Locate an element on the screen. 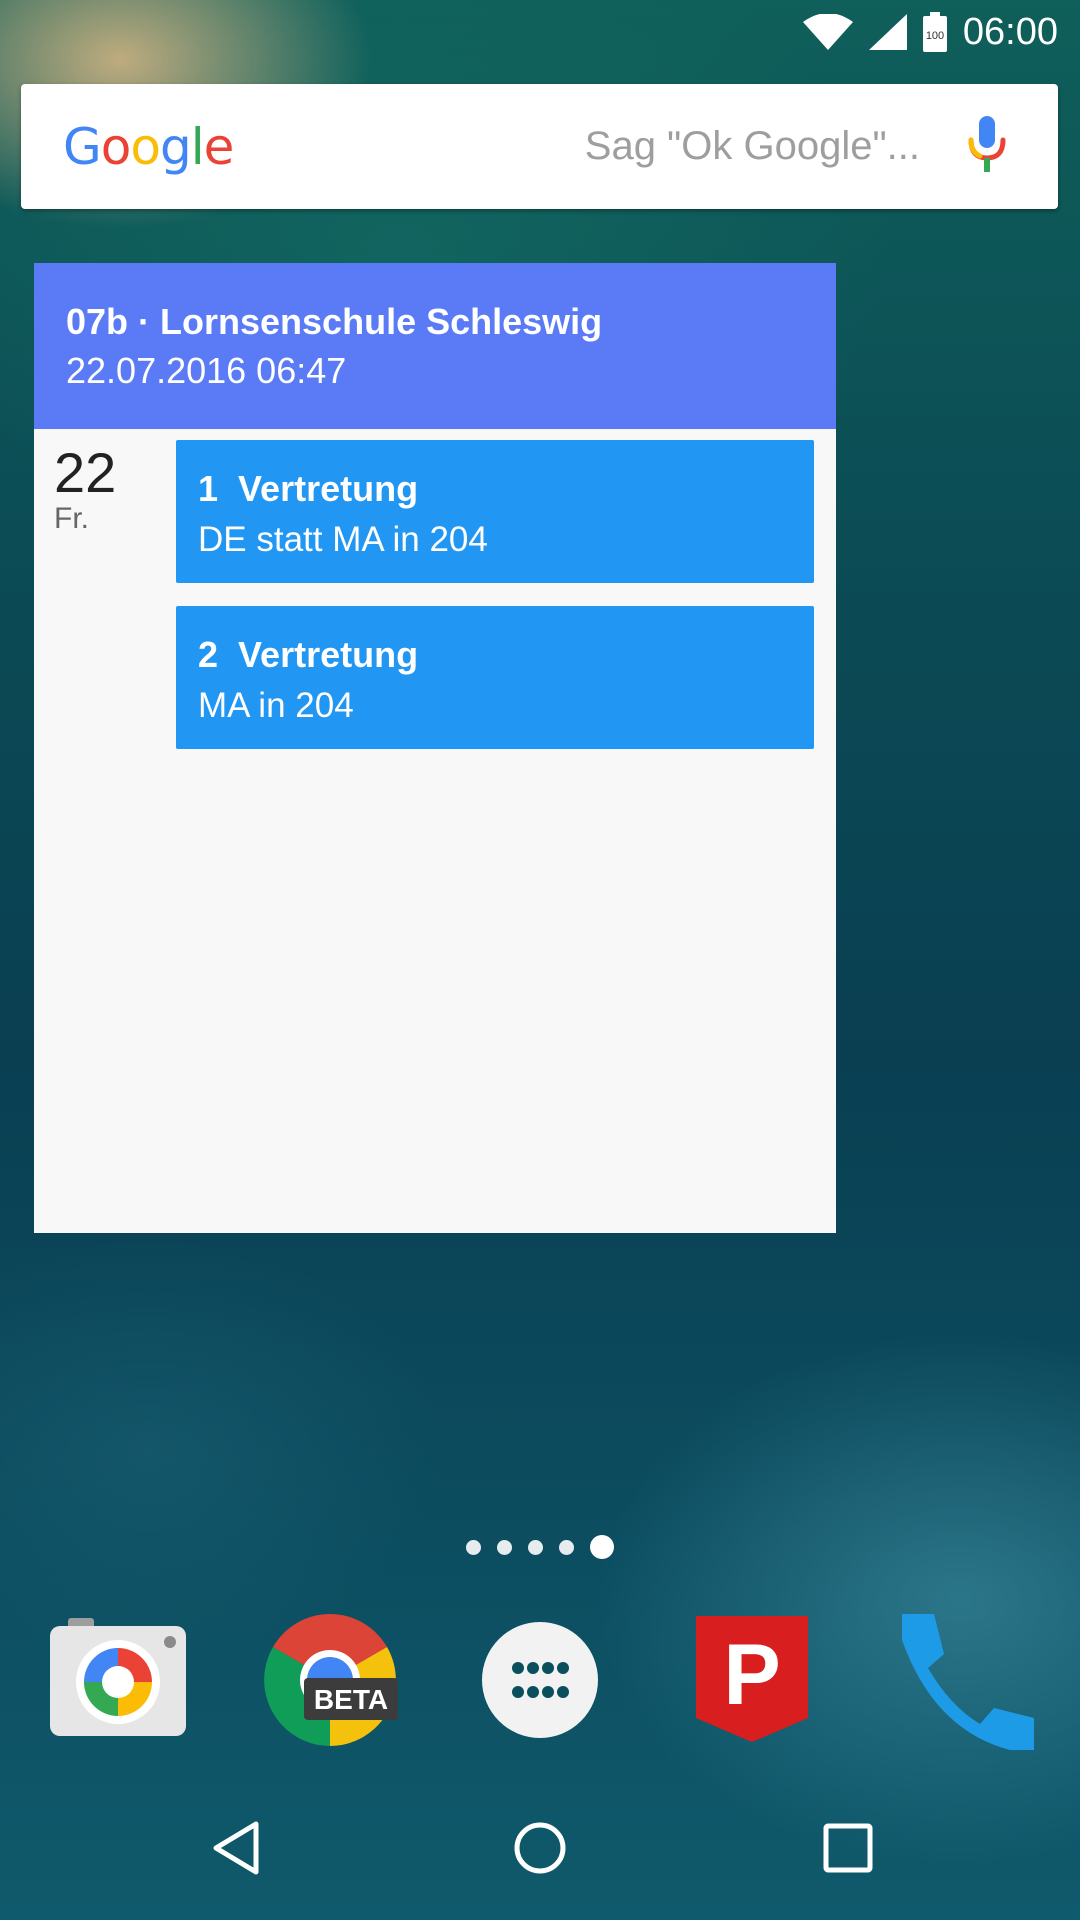  google-logo: Google is located at coordinates (149, 146).